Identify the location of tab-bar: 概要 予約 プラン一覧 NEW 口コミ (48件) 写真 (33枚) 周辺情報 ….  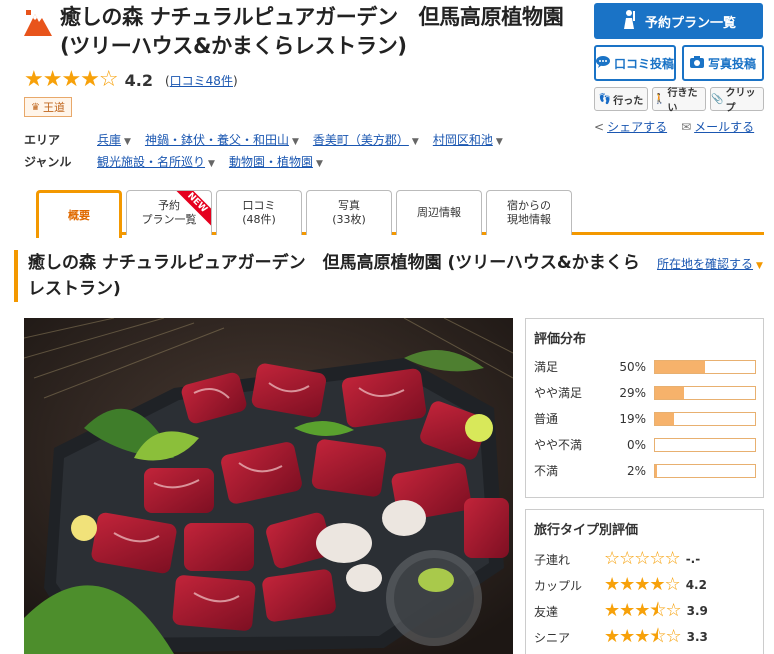
(400, 214).